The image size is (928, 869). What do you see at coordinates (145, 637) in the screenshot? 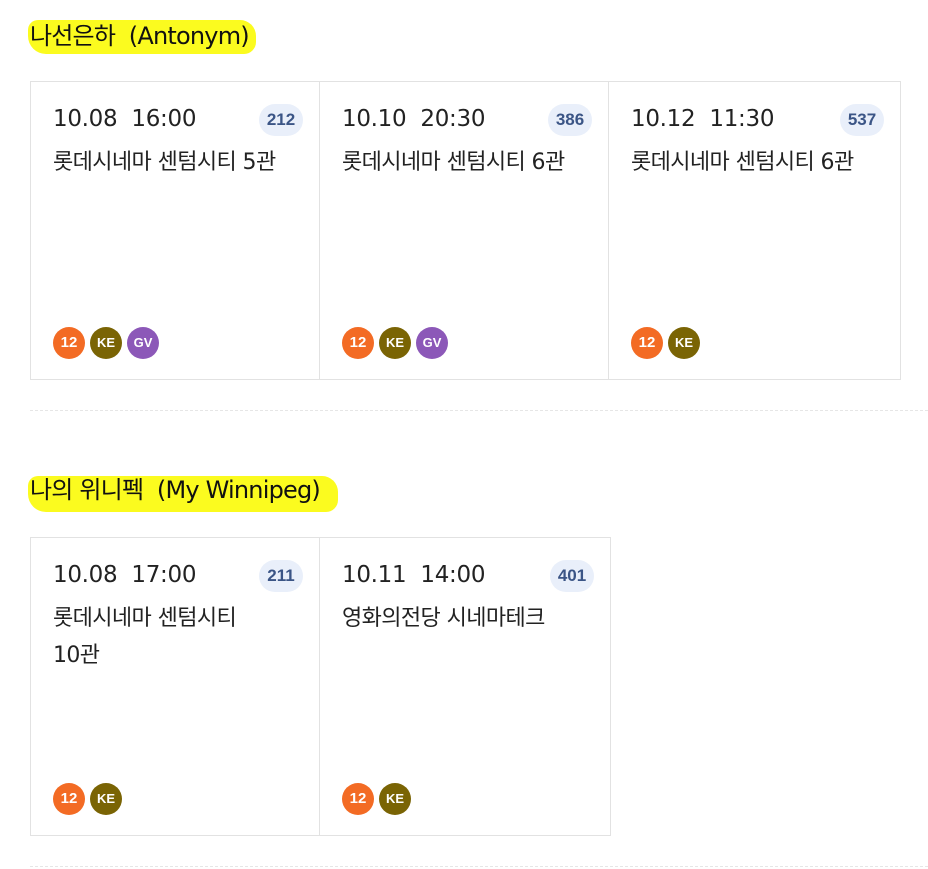
I see `screening-venue: 롯데시네마 센텀시티 10관` at bounding box center [145, 637].